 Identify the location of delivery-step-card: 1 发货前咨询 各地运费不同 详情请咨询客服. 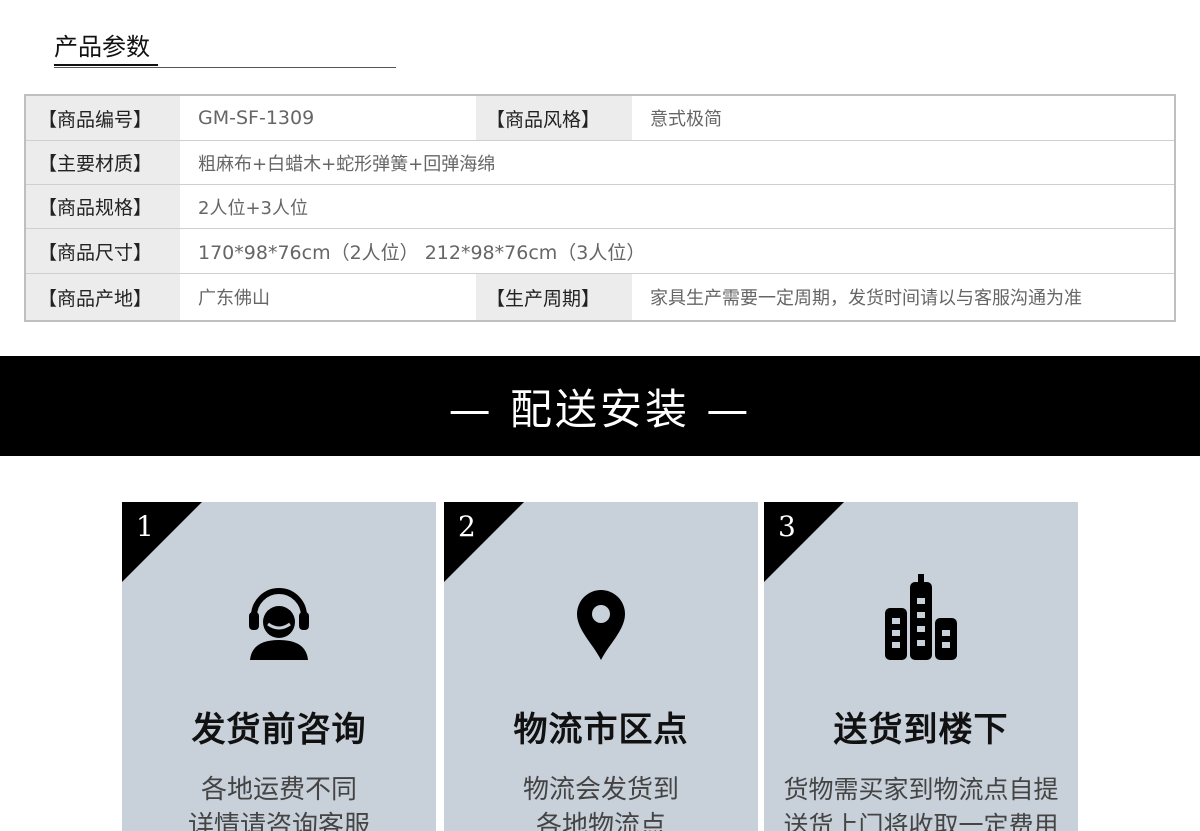
(279, 666).